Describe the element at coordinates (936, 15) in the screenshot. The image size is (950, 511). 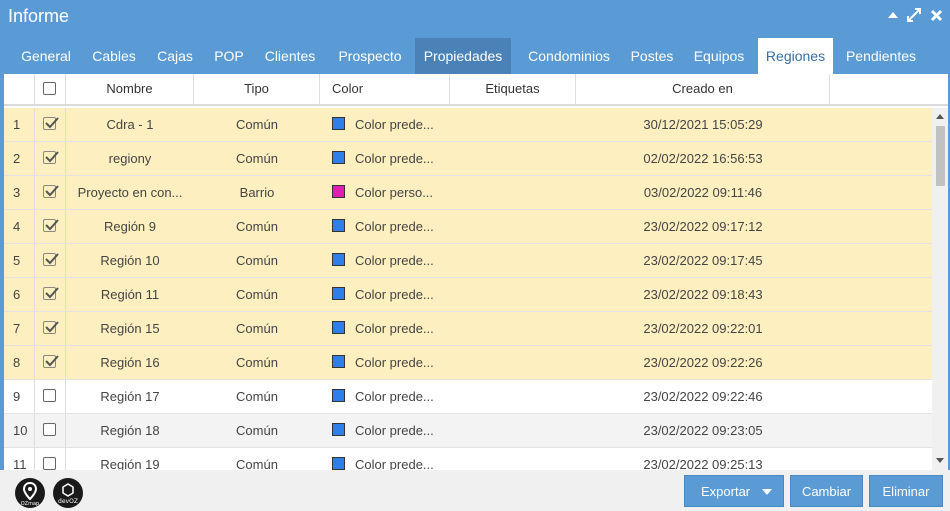
I see `close-icon` at that location.